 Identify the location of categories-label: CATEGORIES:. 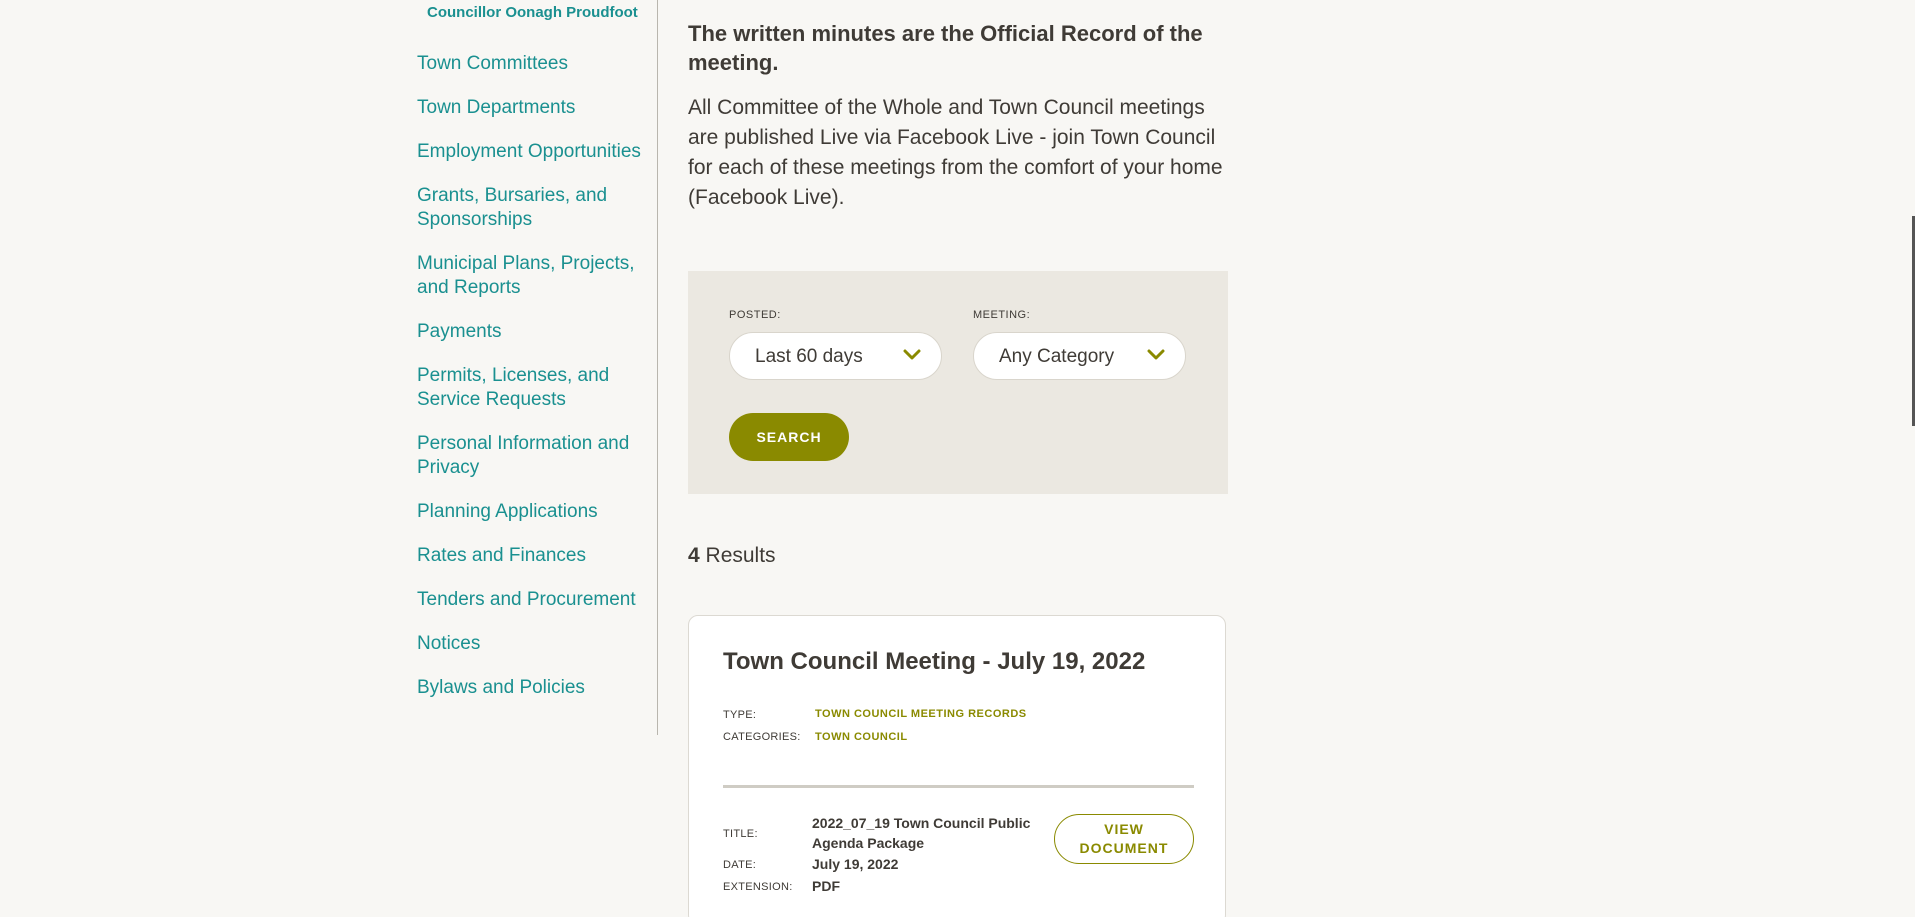
(762, 737).